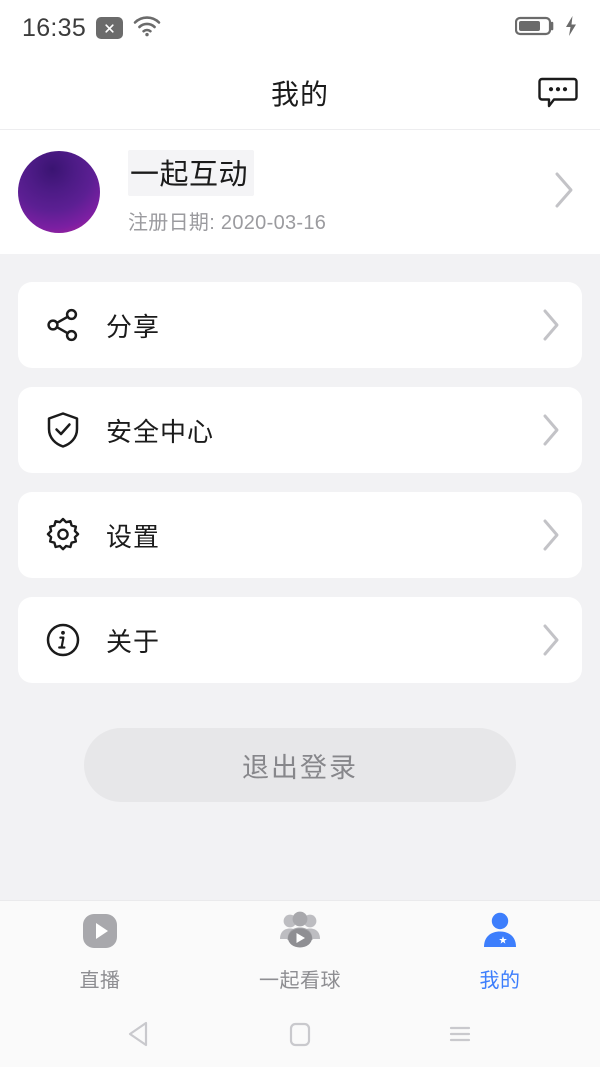  What do you see at coordinates (460, 1033) in the screenshot?
I see `recents-lines-icon` at bounding box center [460, 1033].